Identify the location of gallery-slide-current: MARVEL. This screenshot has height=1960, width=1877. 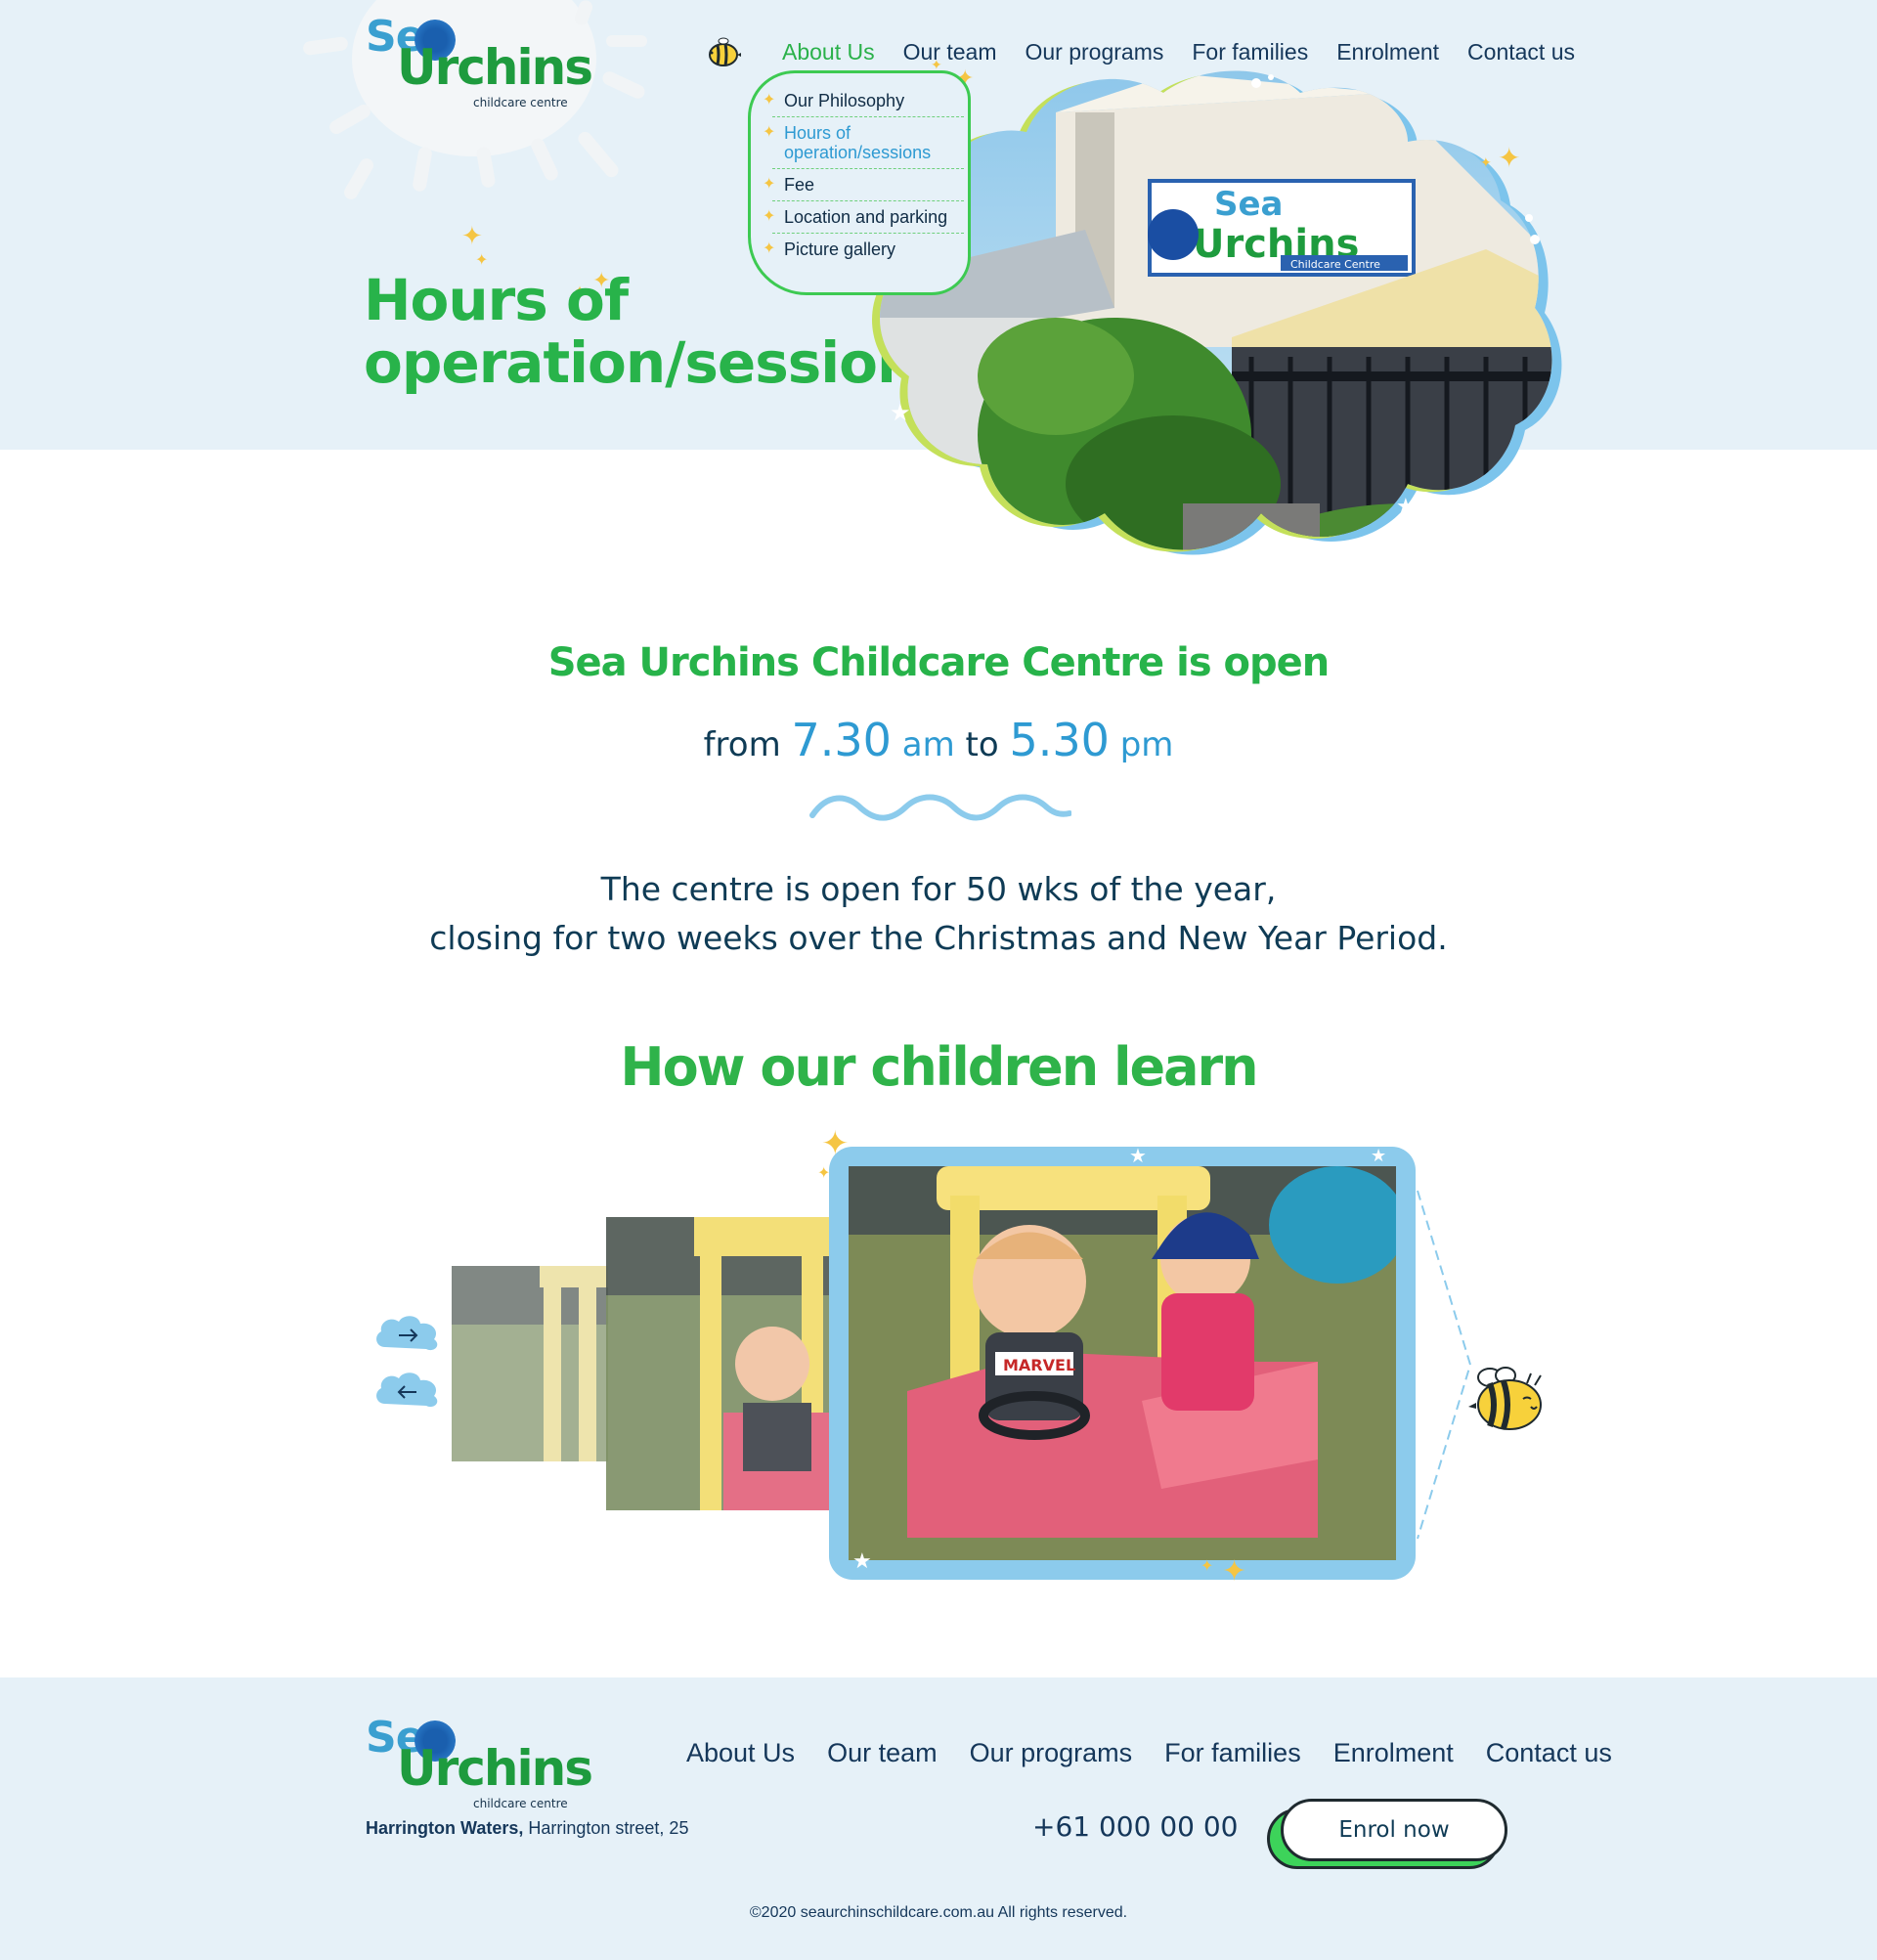
(1122, 1363).